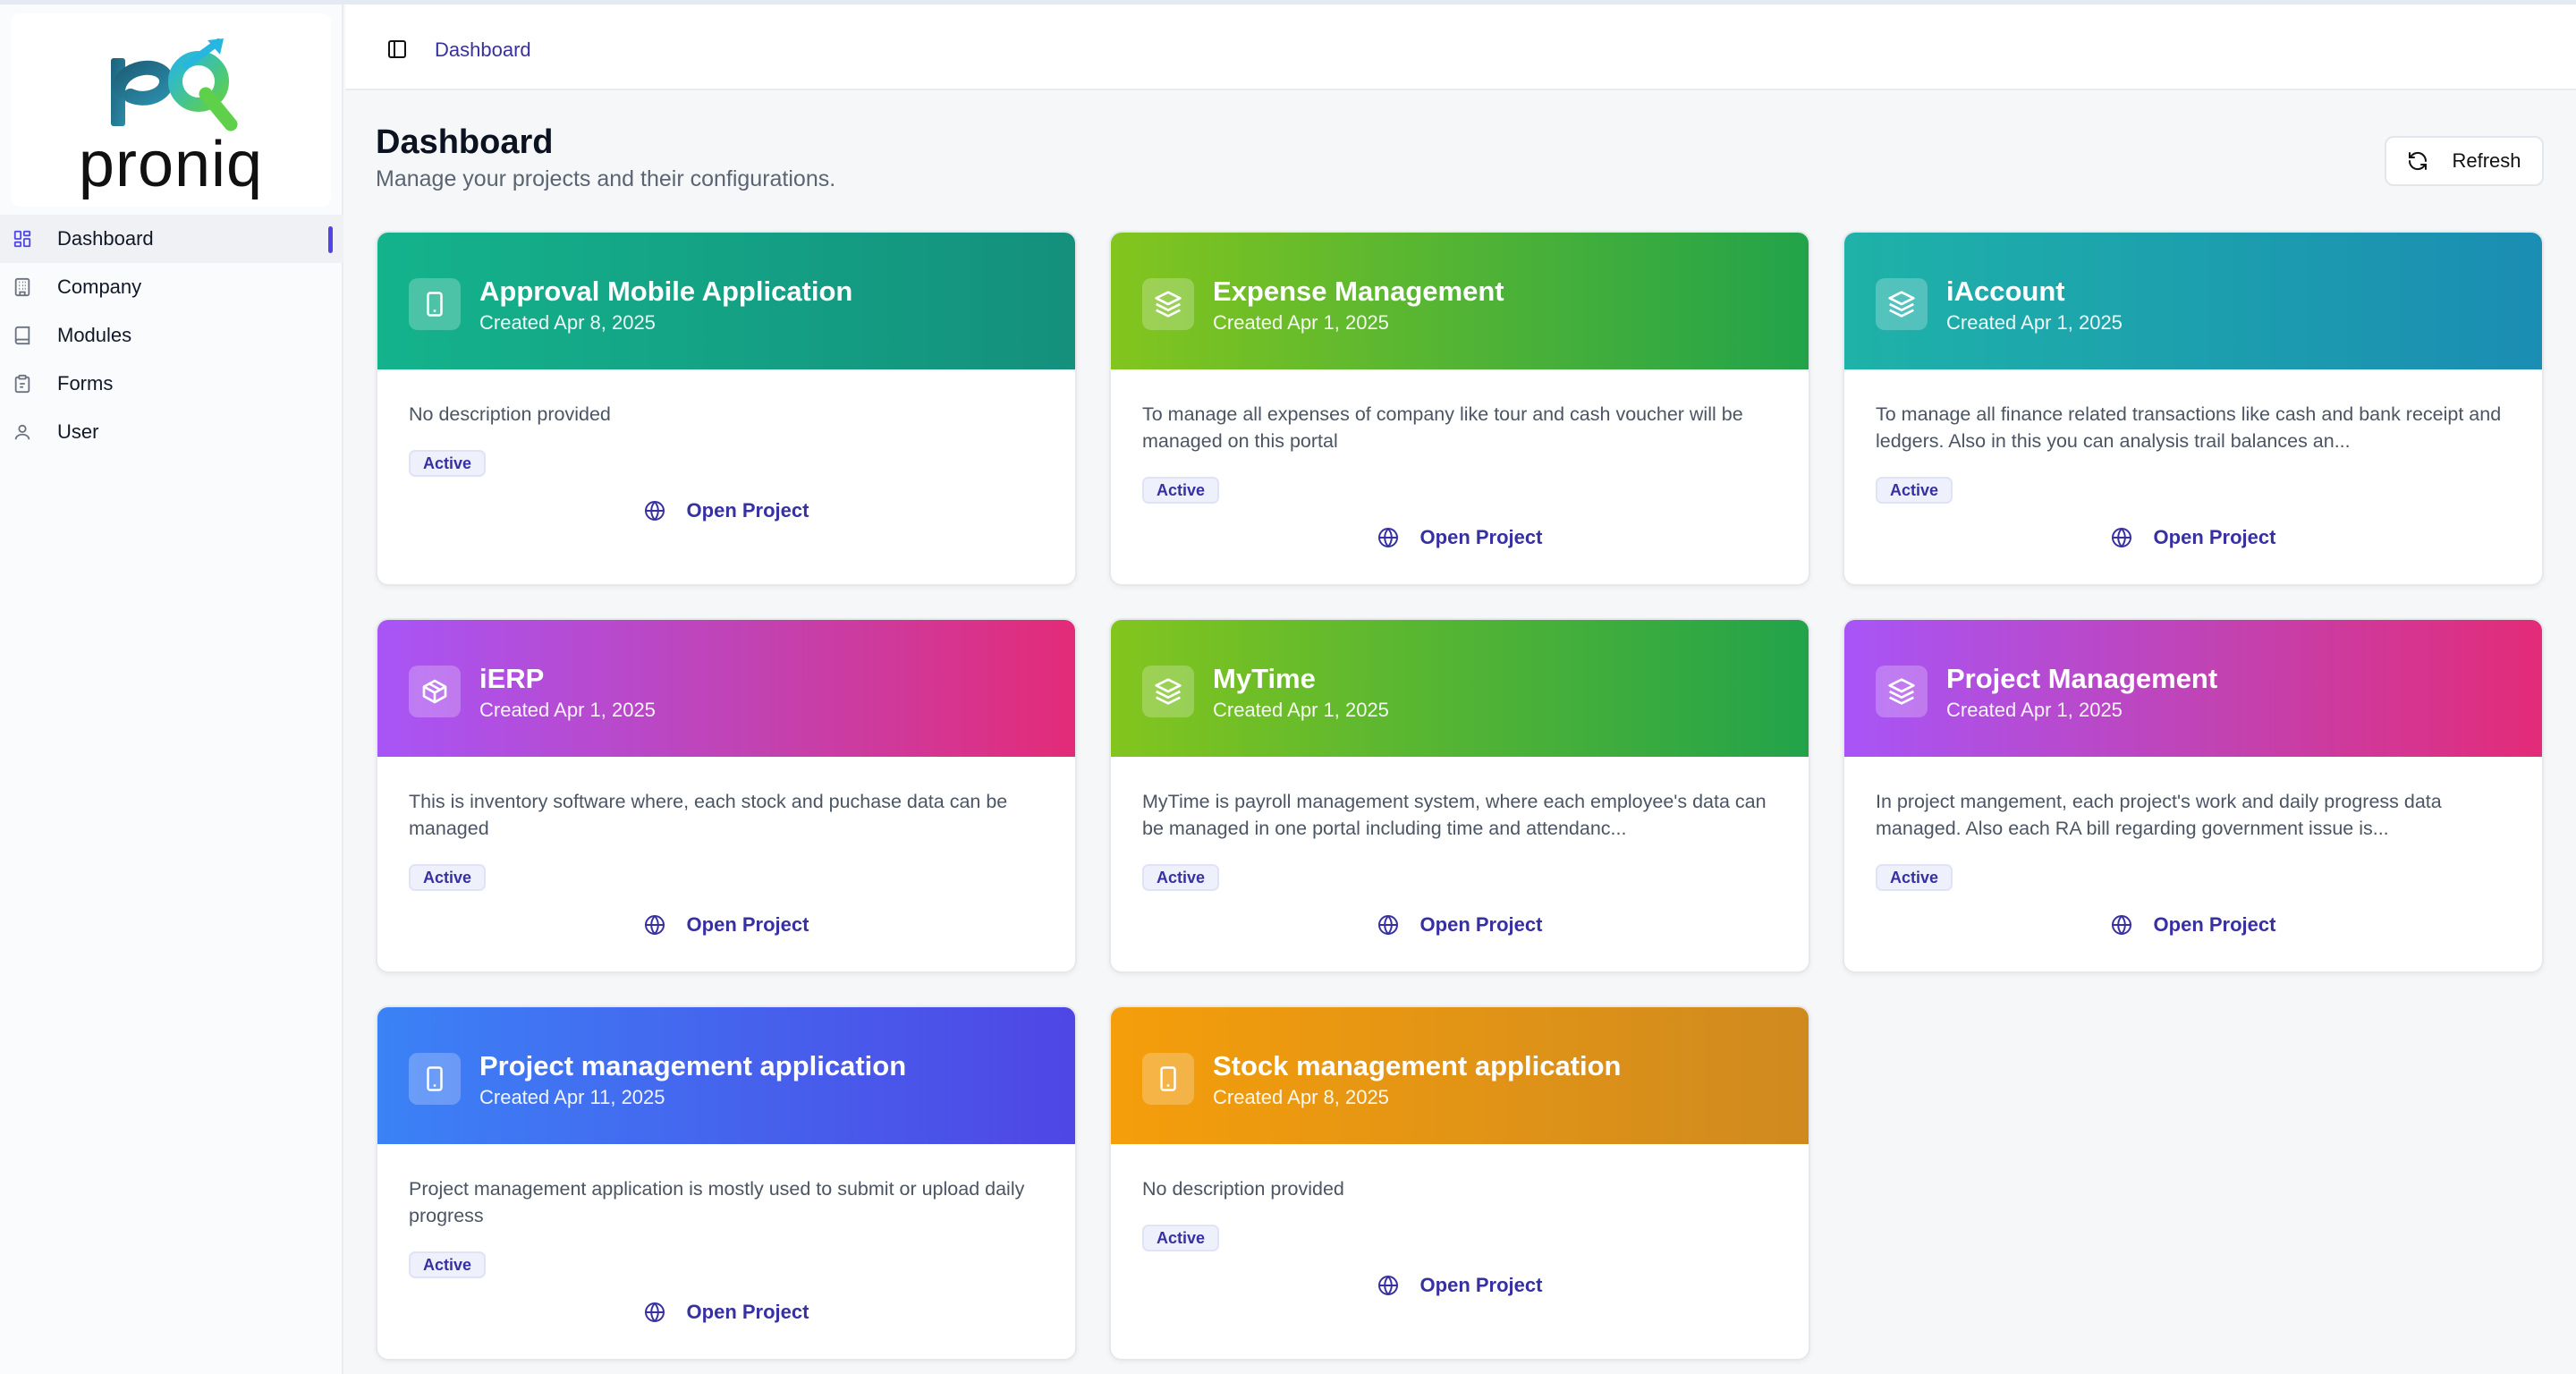 This screenshot has height=1374, width=2576. I want to click on card-title: Project Management, so click(2082, 678).